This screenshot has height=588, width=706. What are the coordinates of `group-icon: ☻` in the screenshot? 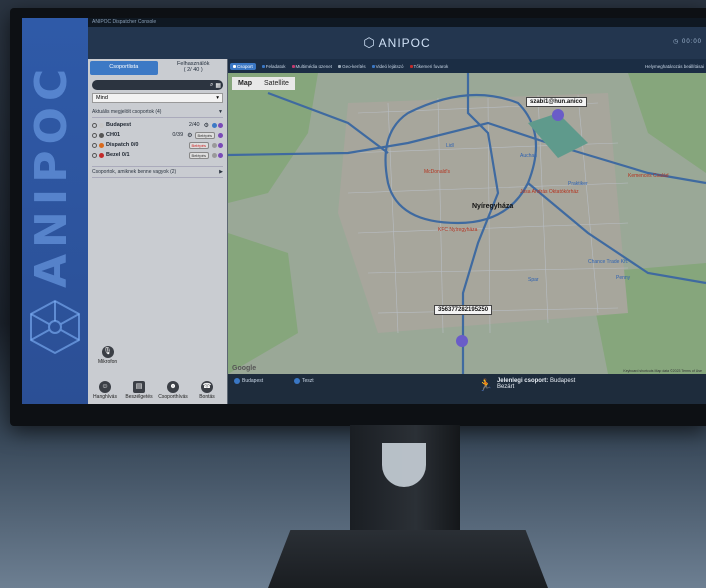 It's located at (173, 387).